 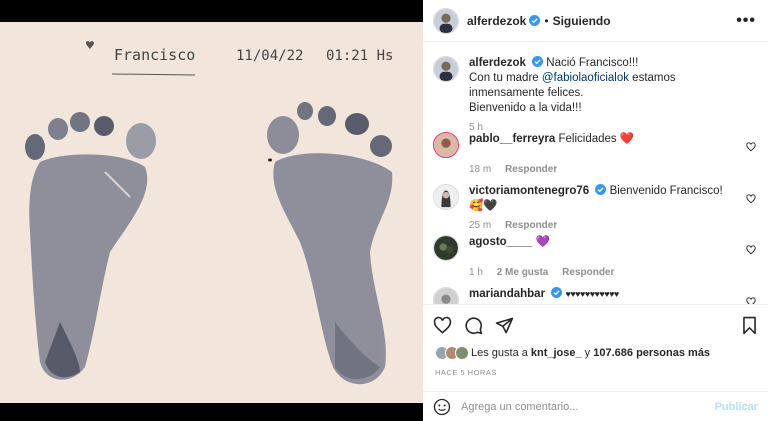 What do you see at coordinates (736, 407) in the screenshot?
I see `publish-button: Publicar` at bounding box center [736, 407].